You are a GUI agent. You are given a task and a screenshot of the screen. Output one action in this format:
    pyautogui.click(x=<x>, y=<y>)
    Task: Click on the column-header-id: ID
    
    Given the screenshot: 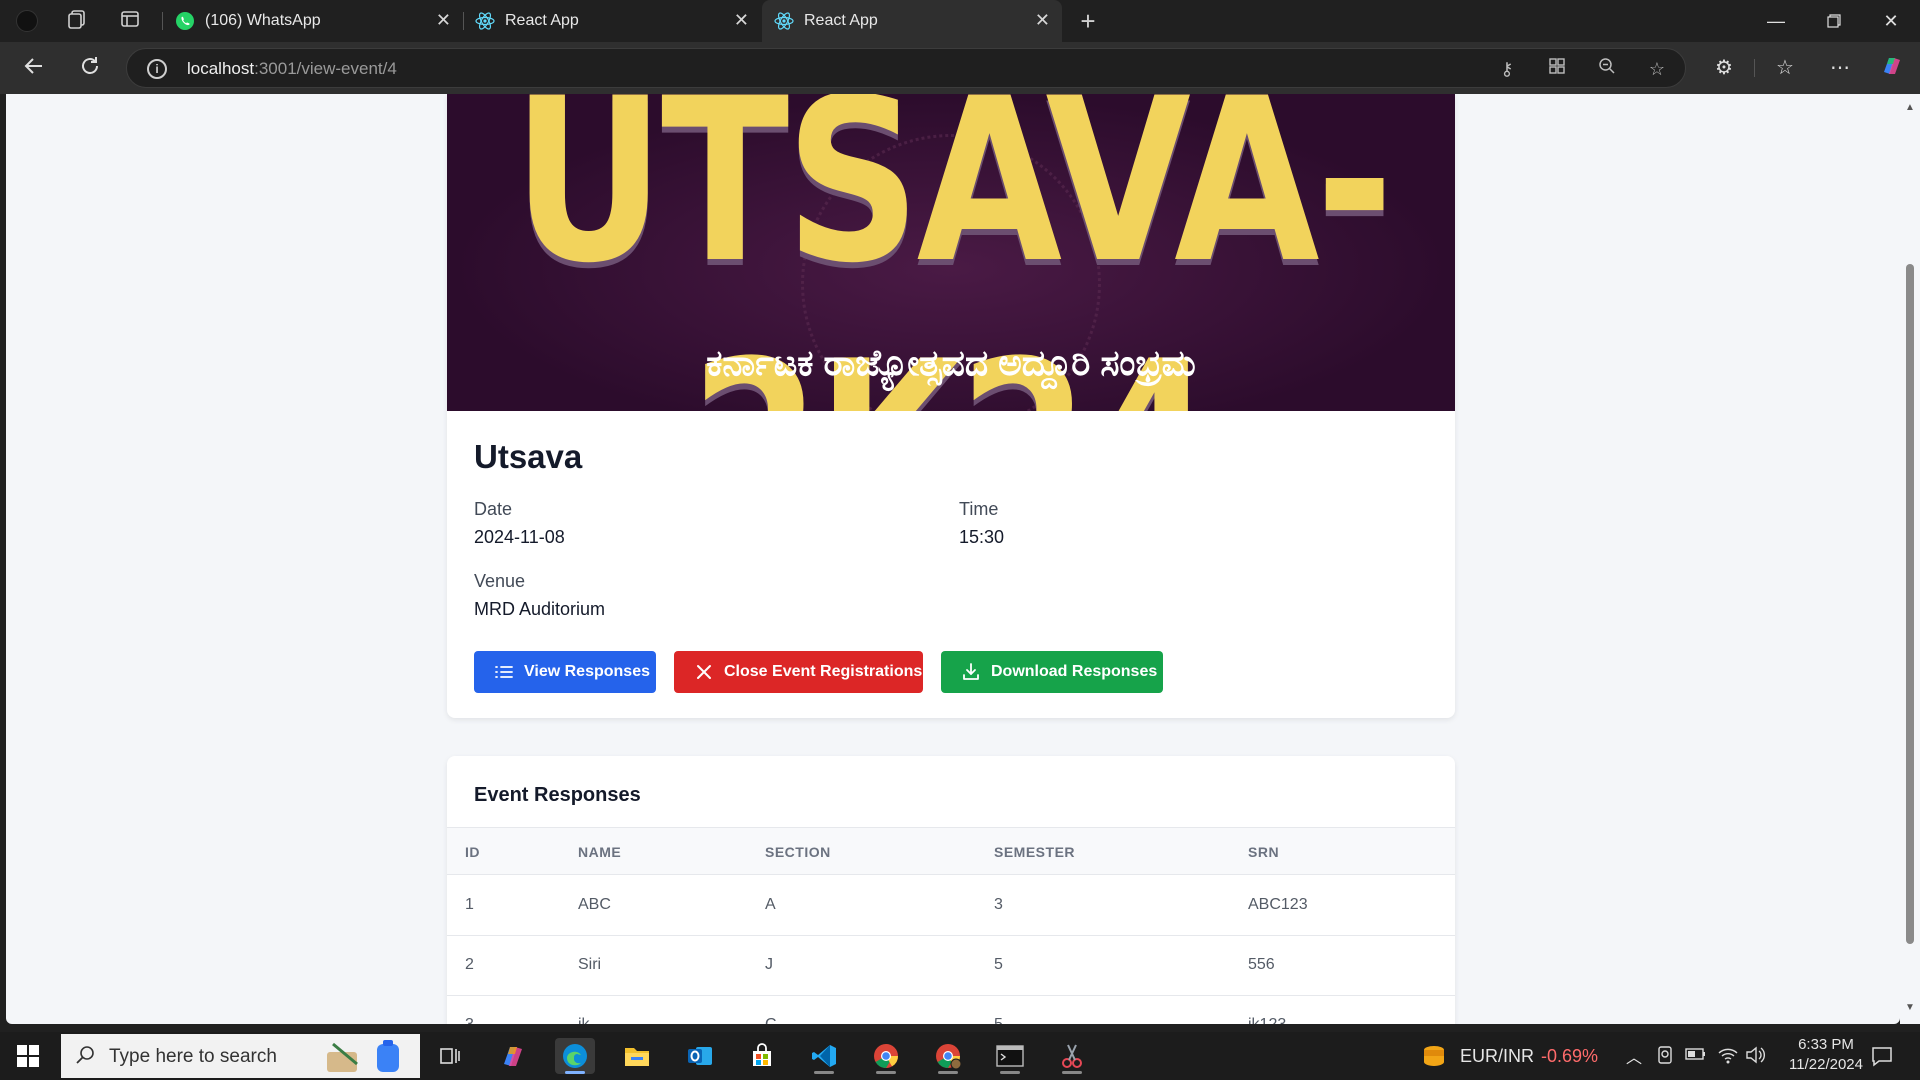 What is the action you would take?
    pyautogui.click(x=472, y=852)
    